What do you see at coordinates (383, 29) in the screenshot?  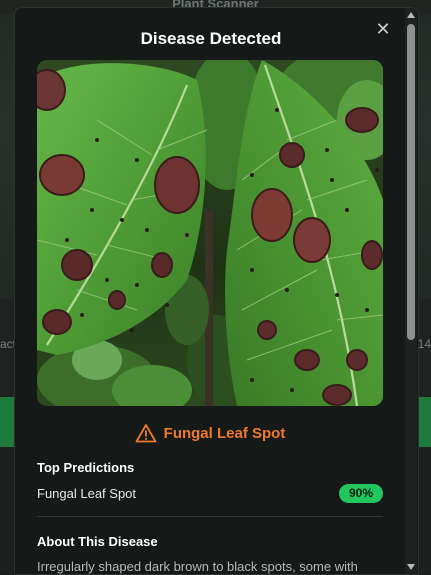 I see `close-icon: ✕` at bounding box center [383, 29].